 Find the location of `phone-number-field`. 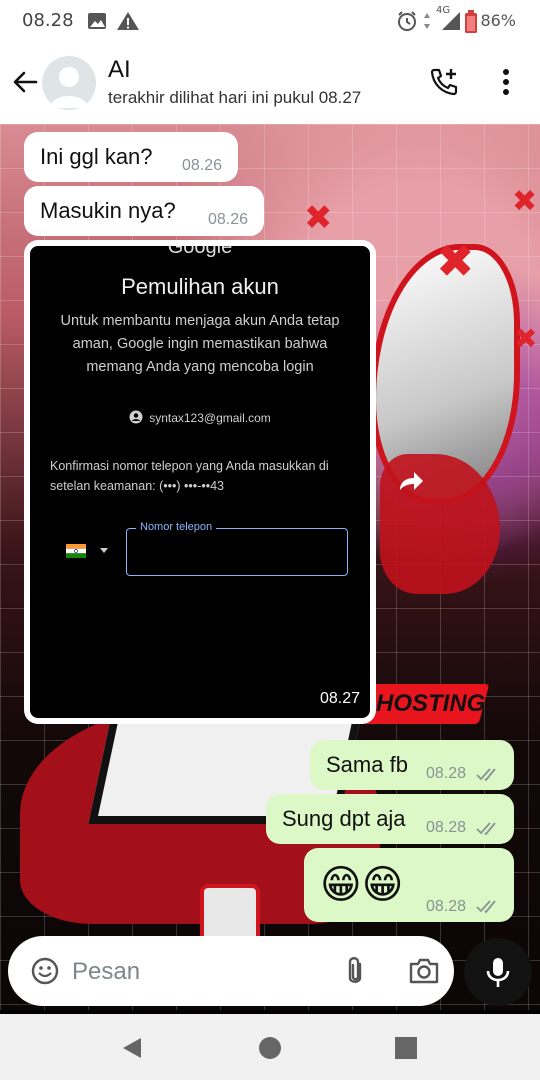

phone-number-field is located at coordinates (237, 552).